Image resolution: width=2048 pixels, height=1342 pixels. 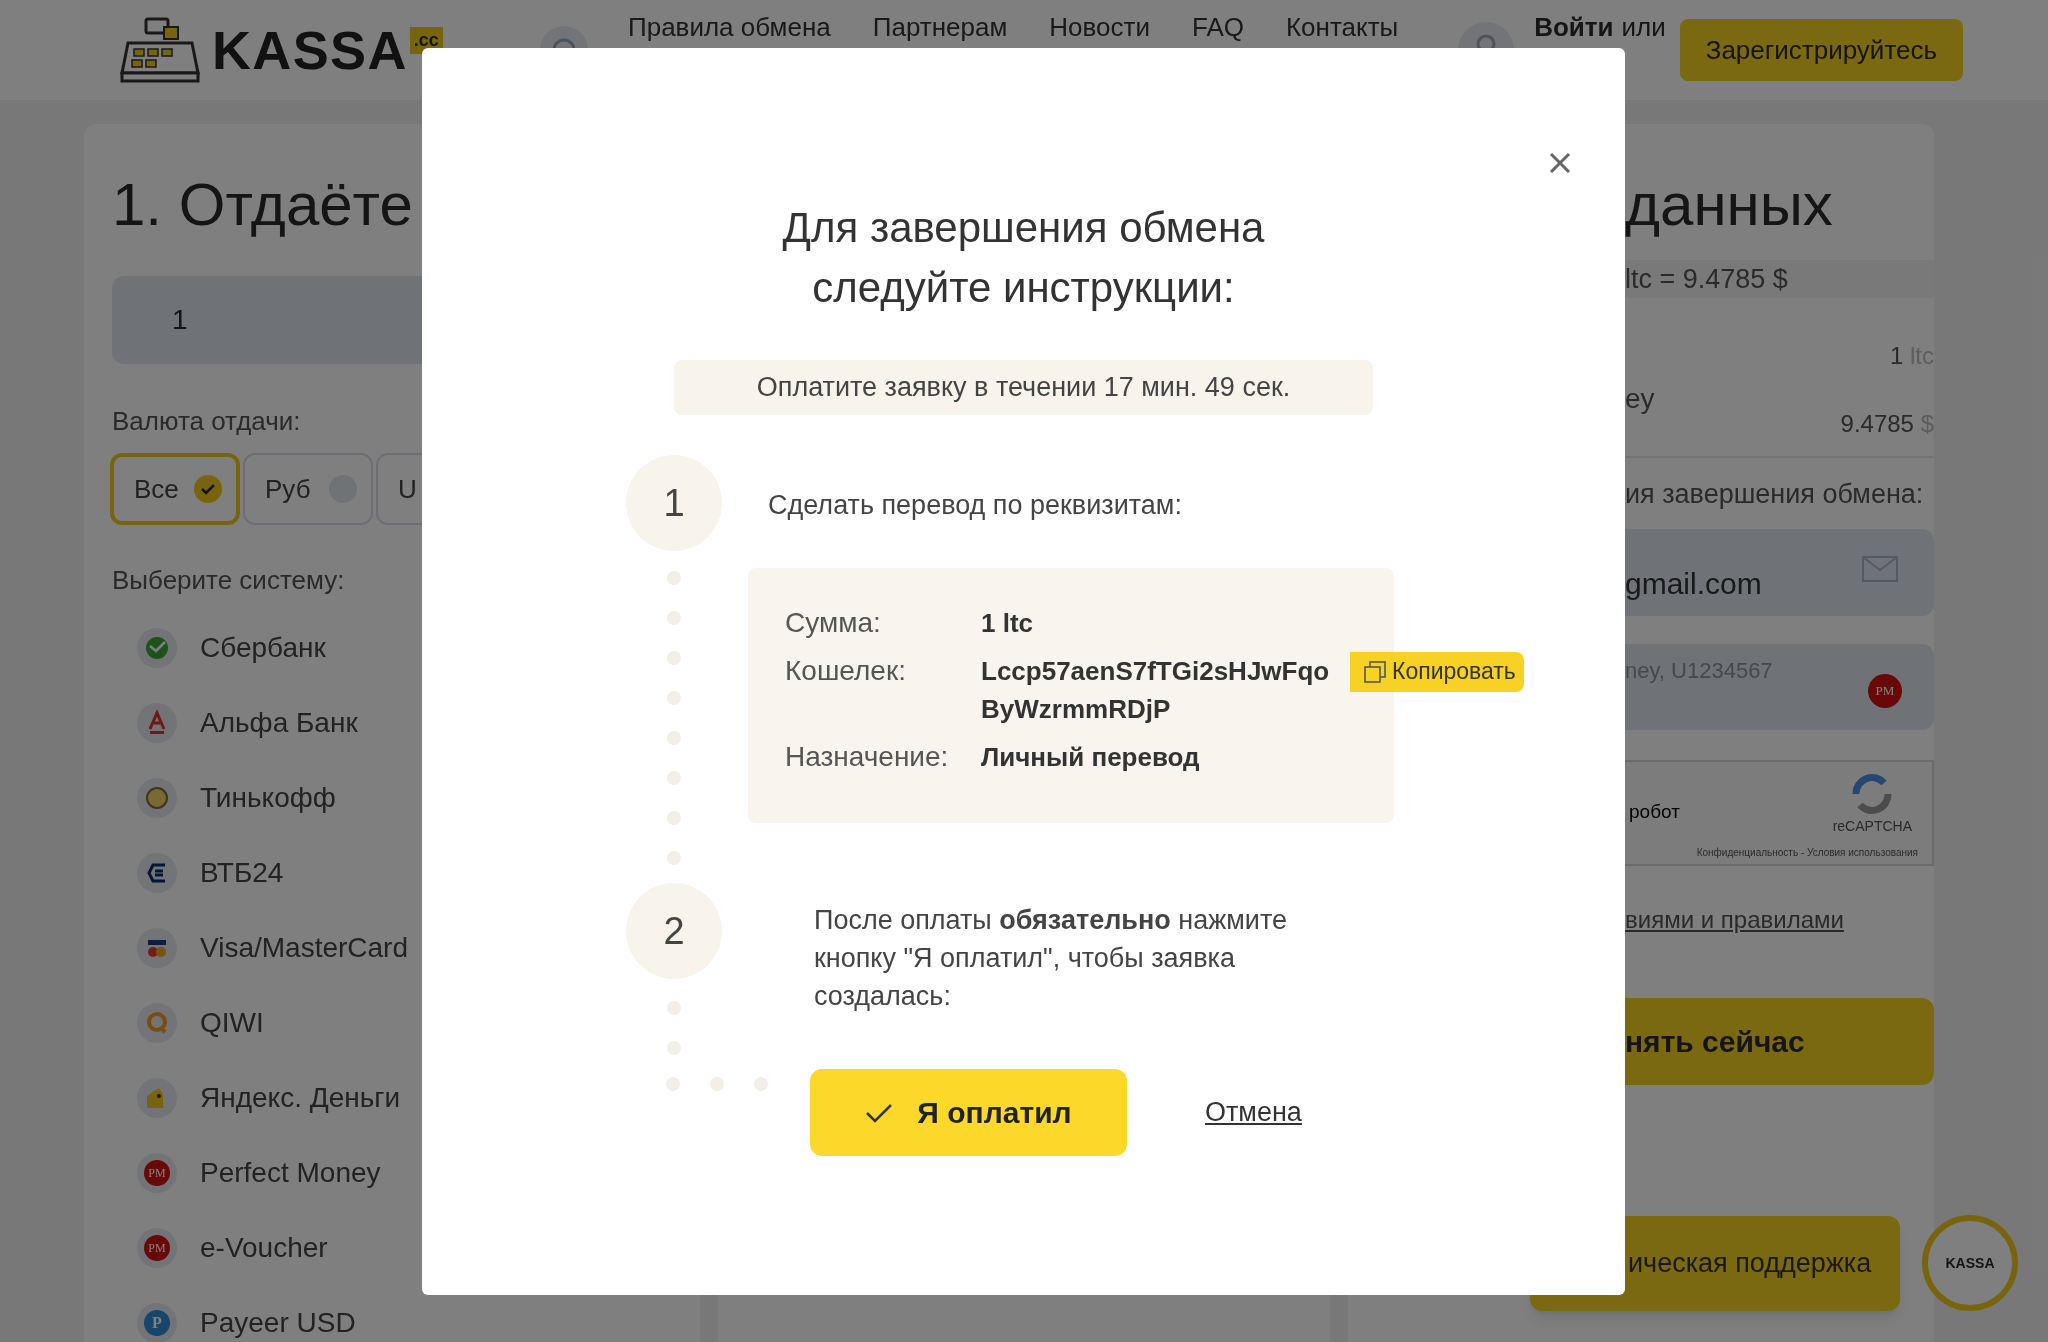 What do you see at coordinates (290, 1172) in the screenshot?
I see `system-item: Perfect Money` at bounding box center [290, 1172].